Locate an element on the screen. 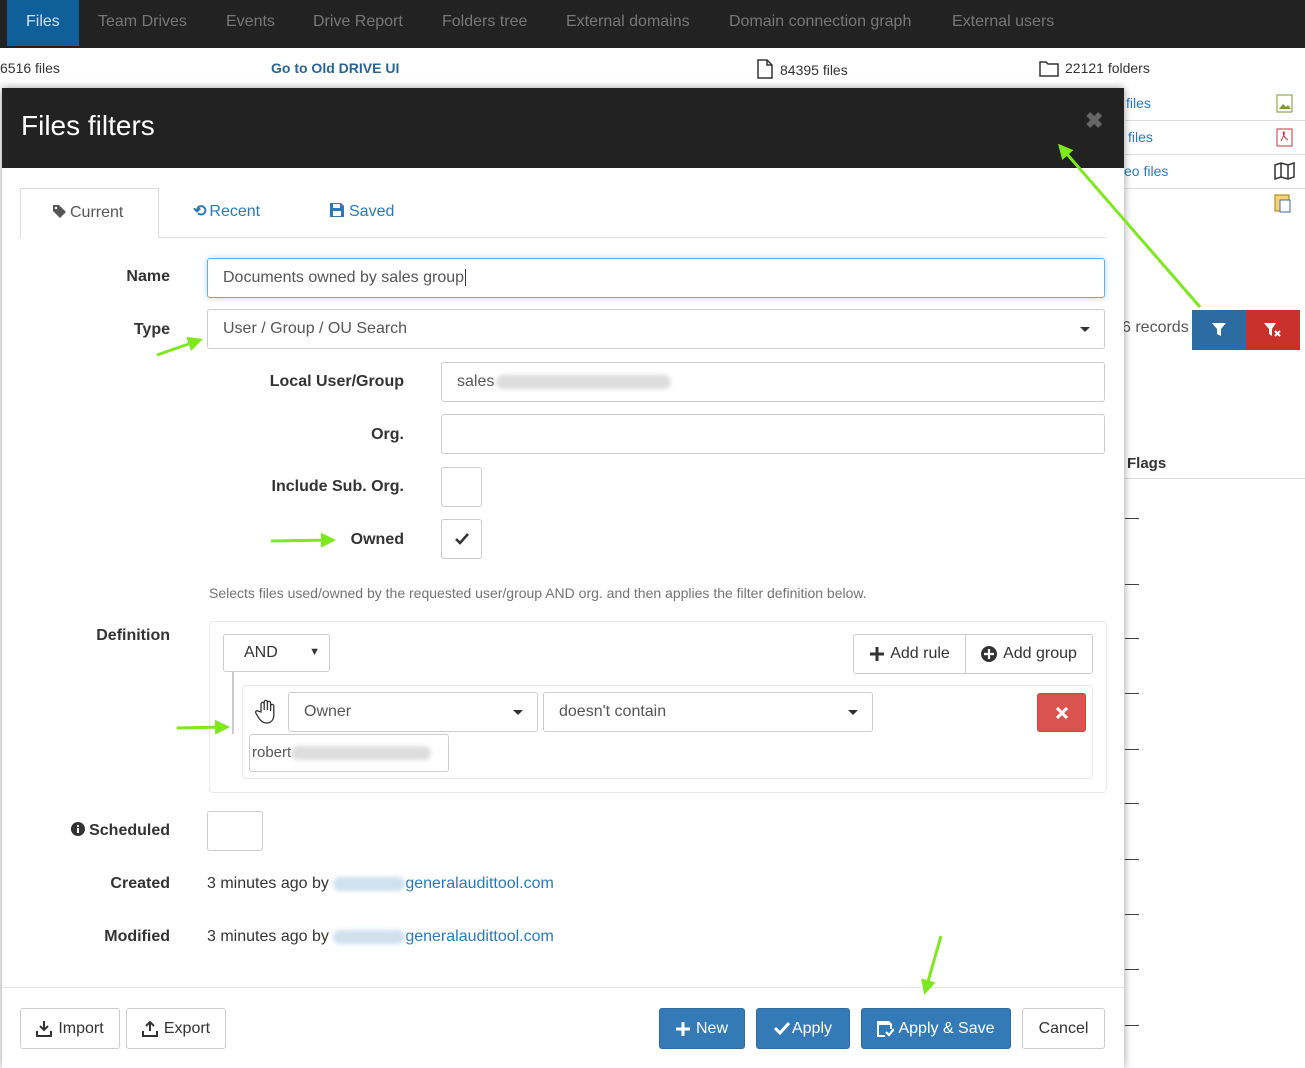  include-sub-org-checkbox is located at coordinates (461, 487).